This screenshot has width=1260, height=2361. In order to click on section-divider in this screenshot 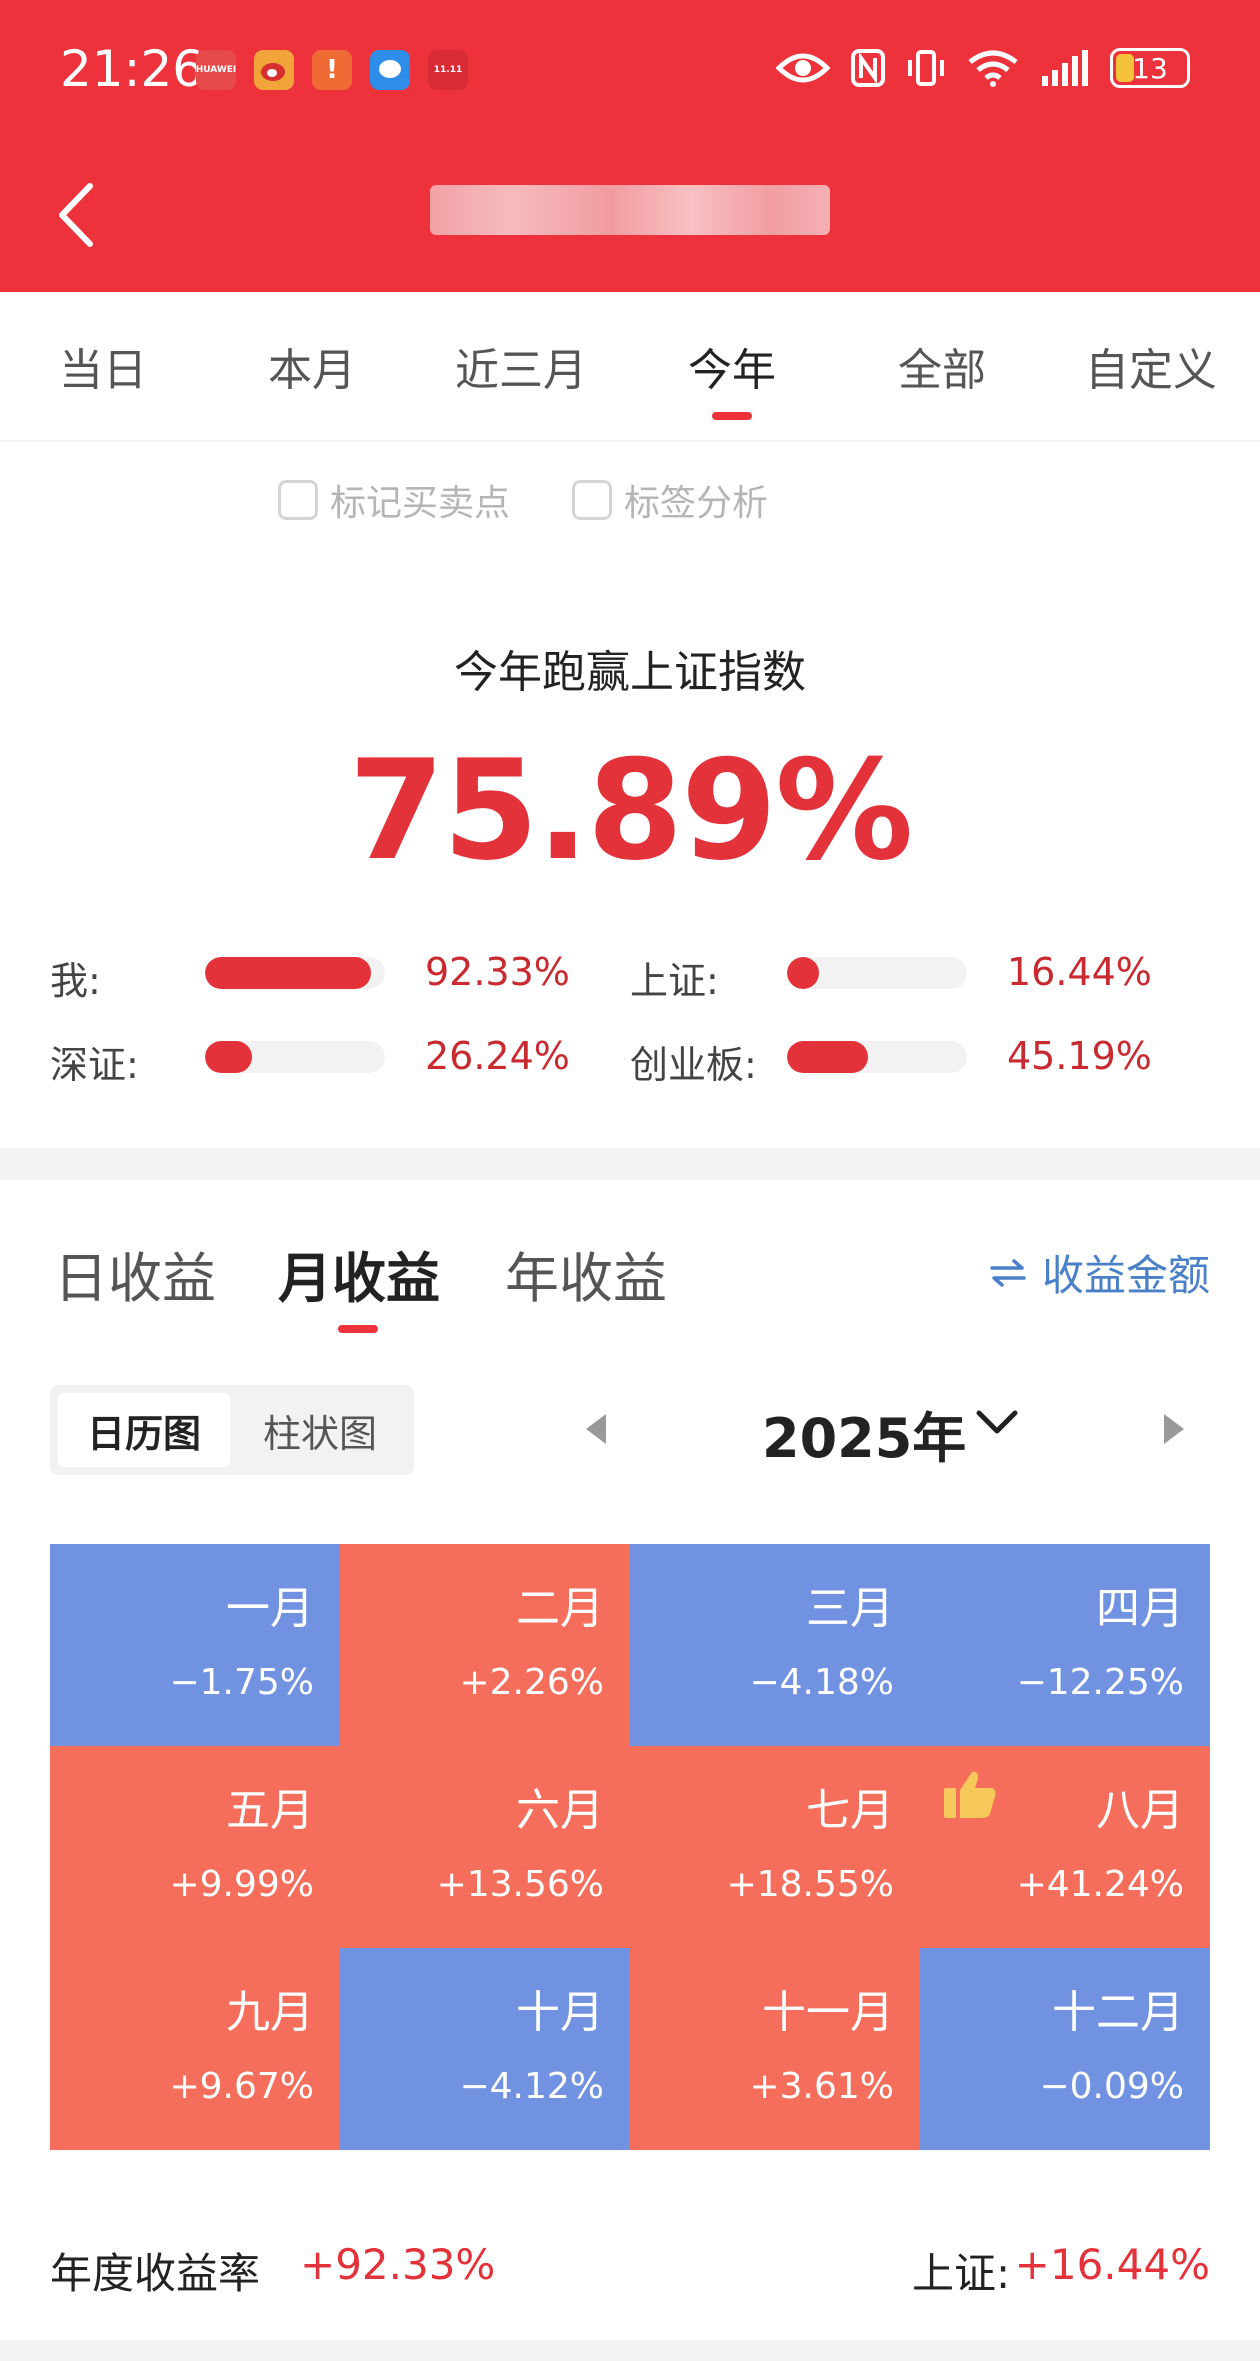, I will do `click(630, 1164)`.